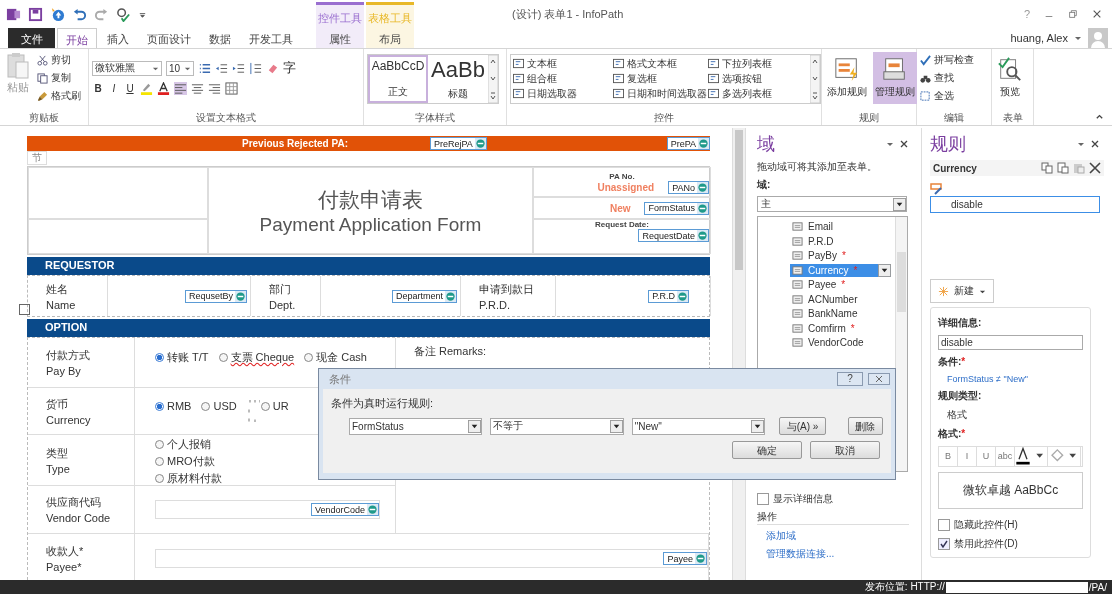  What do you see at coordinates (954, 118) in the screenshot?
I see `group-label: 编辑` at bounding box center [954, 118].